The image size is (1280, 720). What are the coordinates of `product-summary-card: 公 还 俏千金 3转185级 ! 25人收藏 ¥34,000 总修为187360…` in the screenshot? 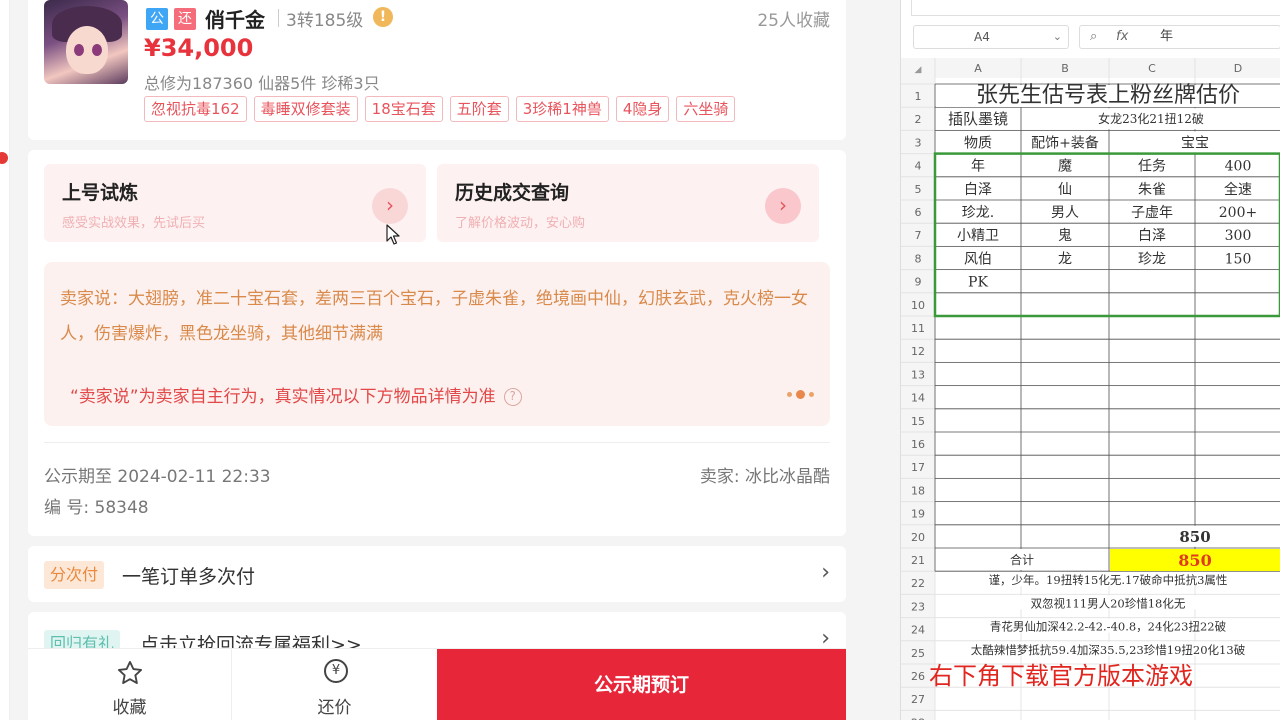 It's located at (437, 70).